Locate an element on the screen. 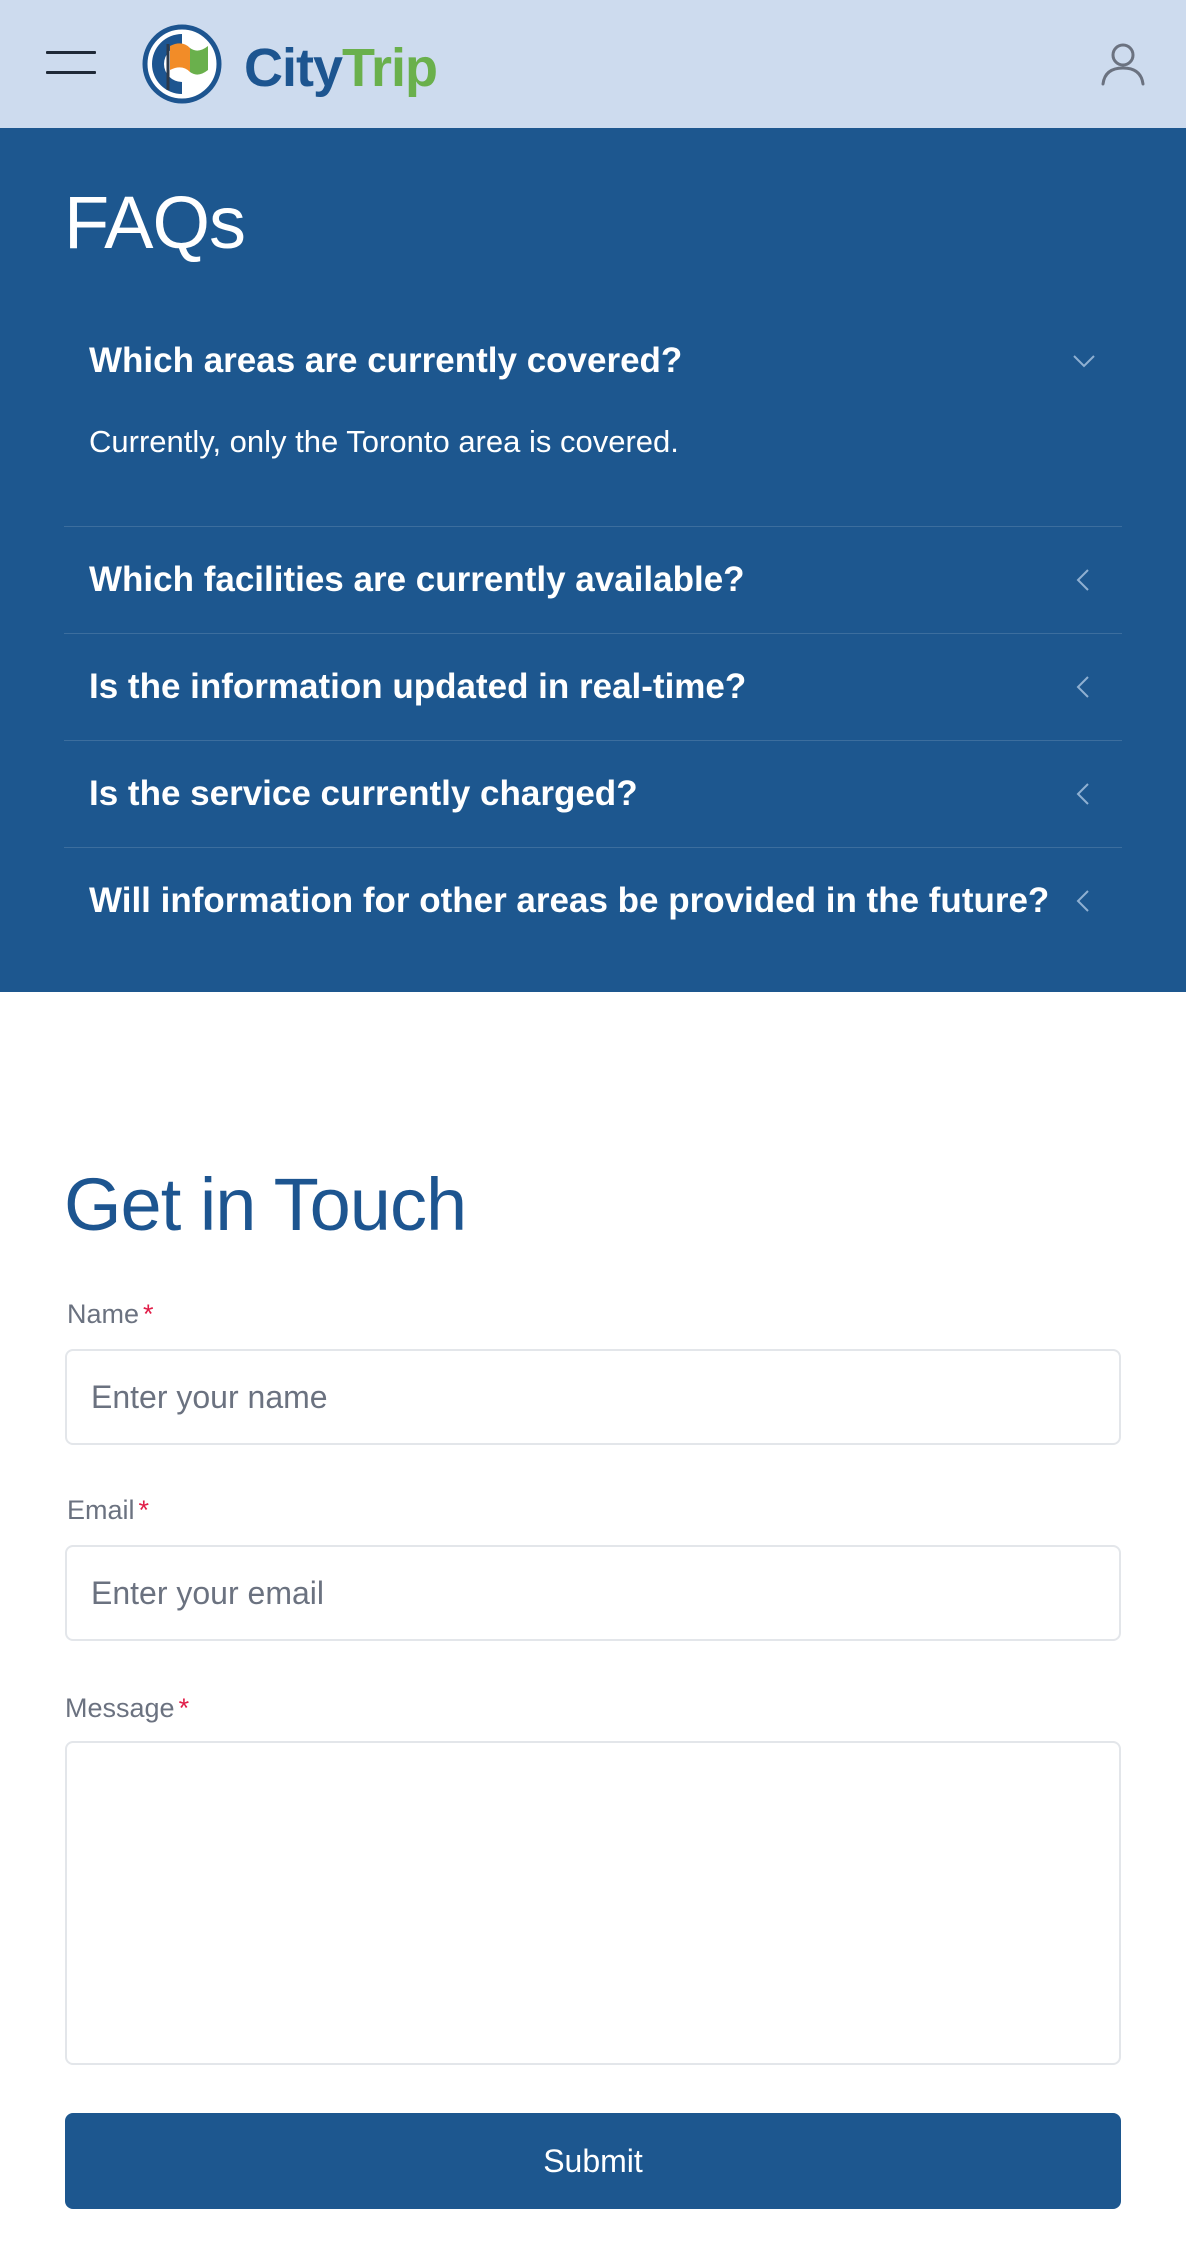  citytrip-logo: CityTrip is located at coordinates (302, 66).